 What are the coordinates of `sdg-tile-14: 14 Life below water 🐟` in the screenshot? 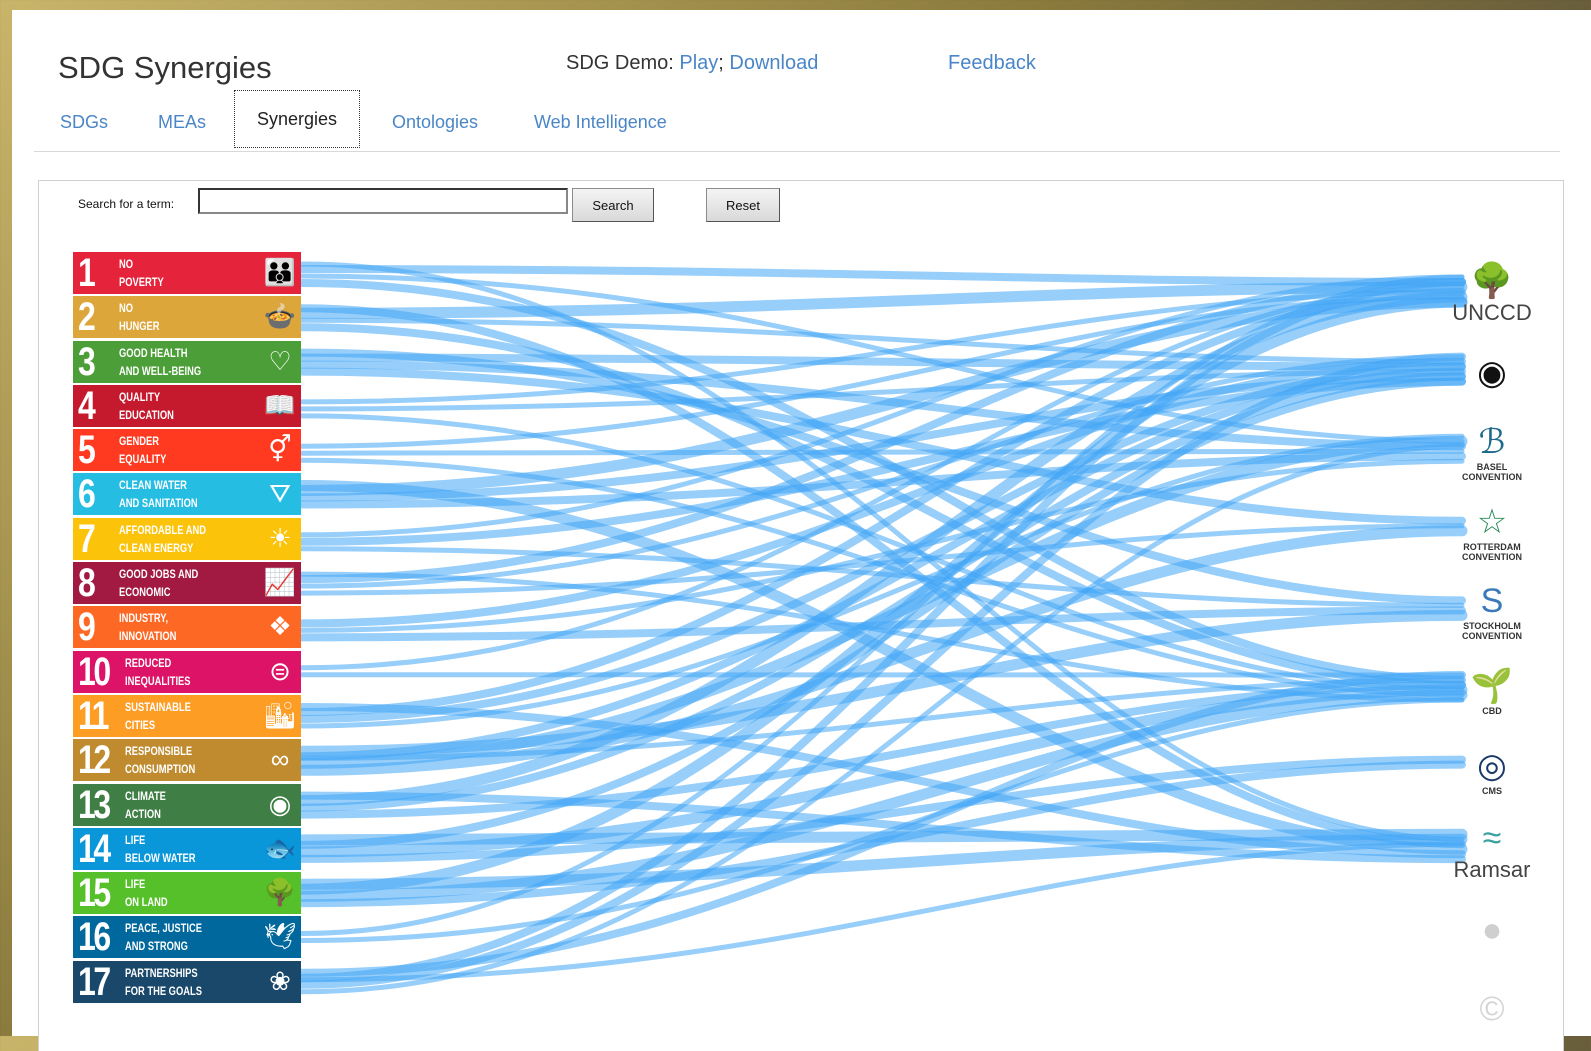 It's located at (187, 849).